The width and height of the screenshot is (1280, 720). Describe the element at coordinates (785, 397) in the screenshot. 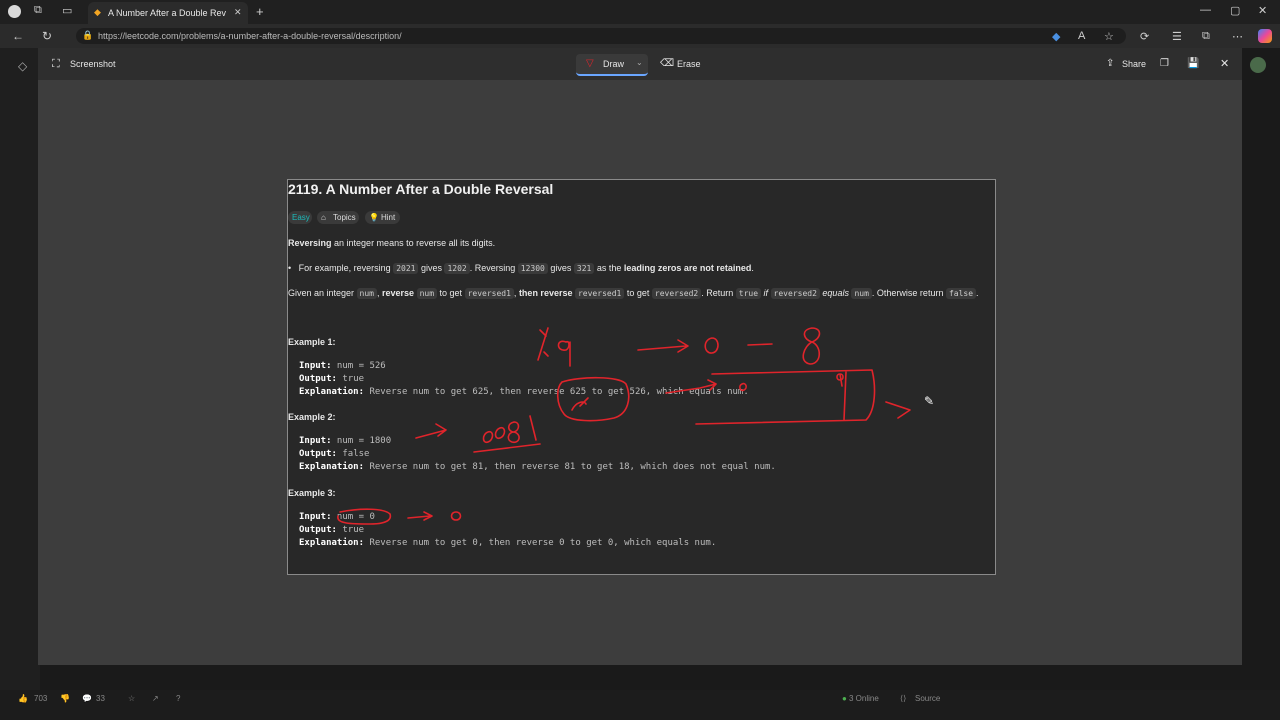

I see `ink-box` at that location.